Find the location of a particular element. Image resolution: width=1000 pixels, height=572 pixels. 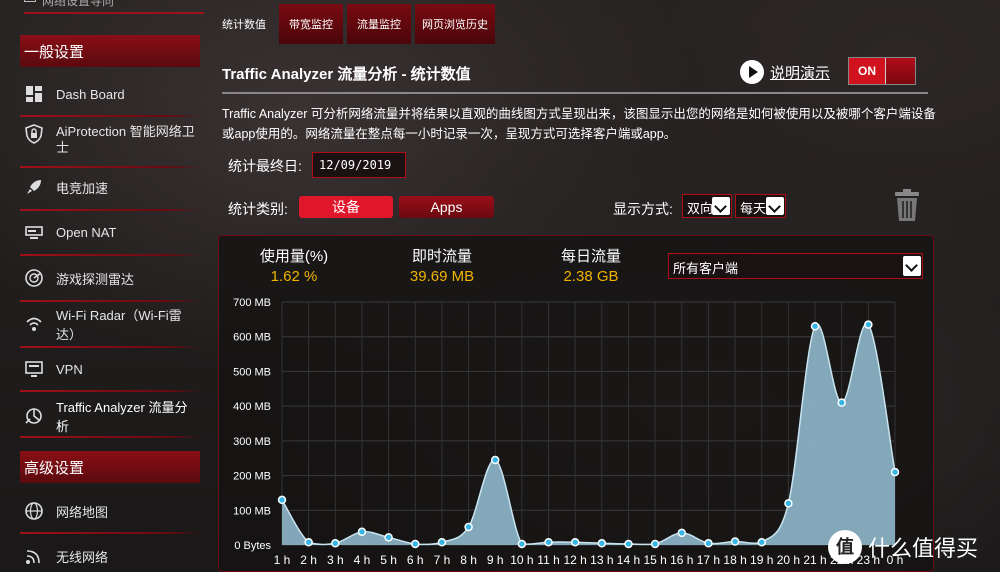

usage-stat: 使用量(%) 1.62 % is located at coordinates (294, 265).